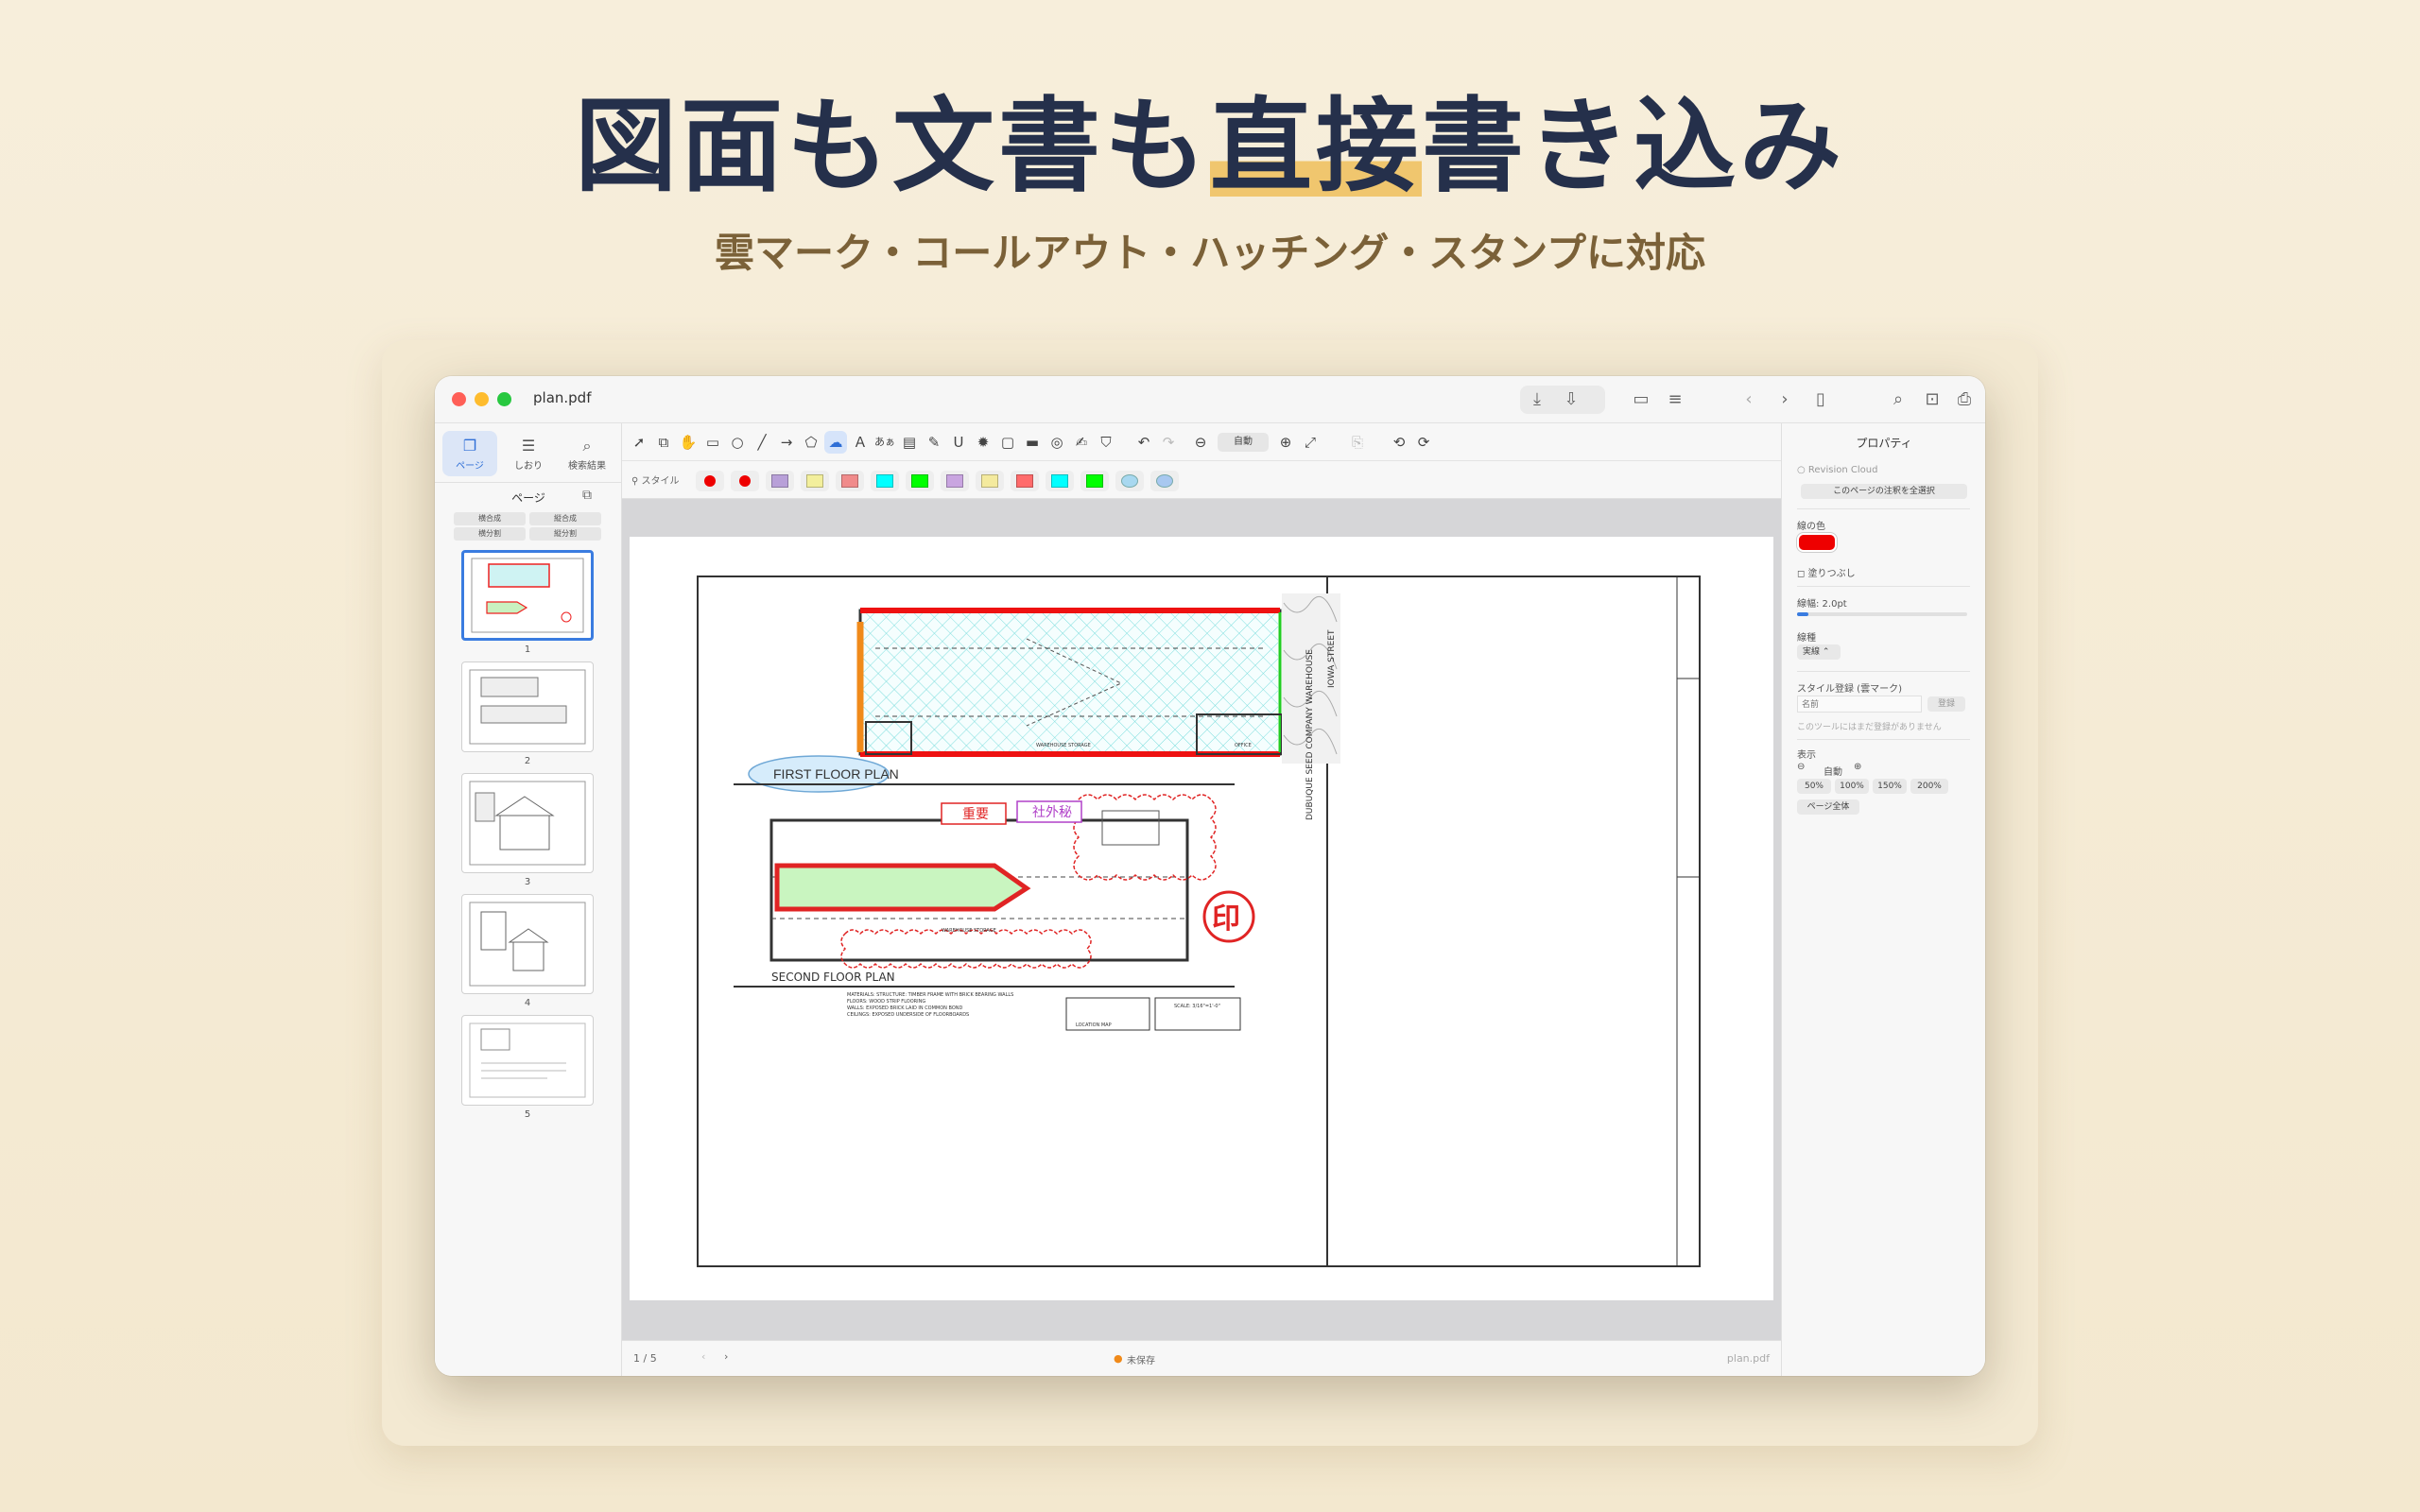 Image resolution: width=2420 pixels, height=1512 pixels. Describe the element at coordinates (639, 442) in the screenshot. I see `select-arrow-icon: ➚` at that location.